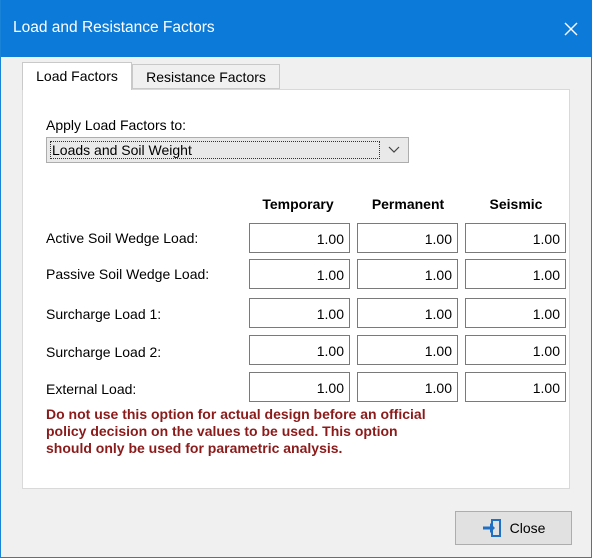 This screenshot has width=592, height=558. Describe the element at coordinates (515, 350) in the screenshot. I see `surcharge2-seismic-input: 1.00` at that location.